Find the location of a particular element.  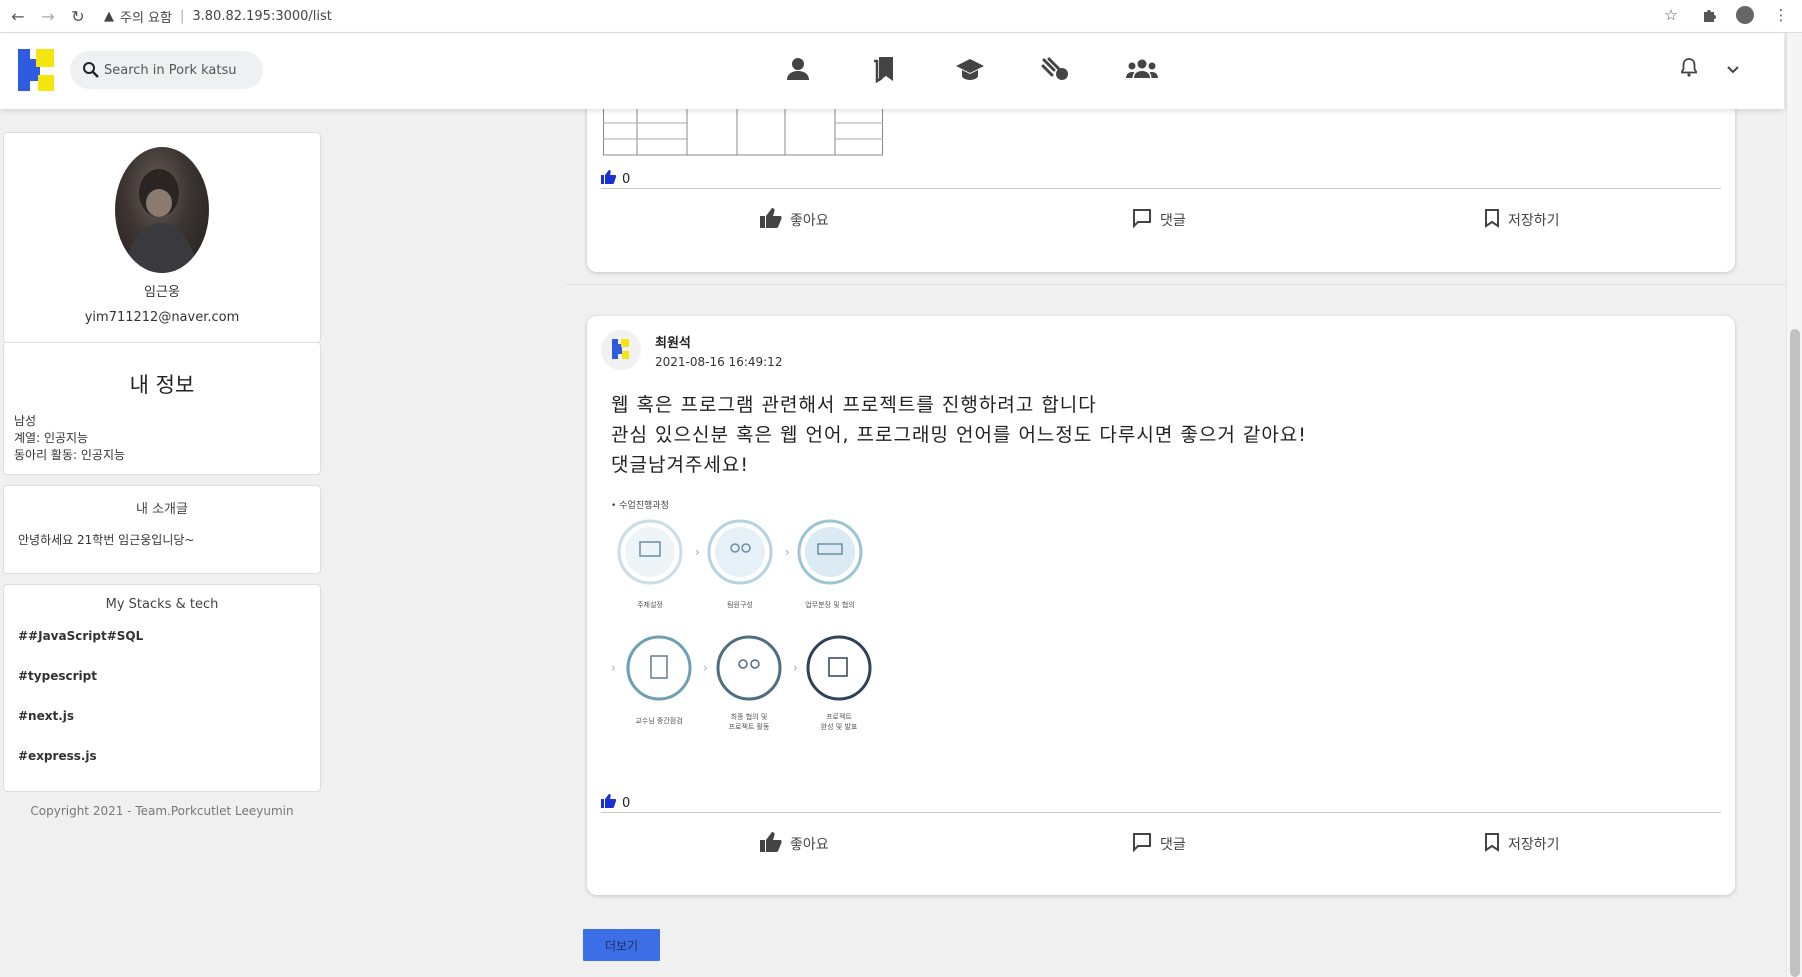

post-line: 댓글남겨주세요! is located at coordinates (680, 465).